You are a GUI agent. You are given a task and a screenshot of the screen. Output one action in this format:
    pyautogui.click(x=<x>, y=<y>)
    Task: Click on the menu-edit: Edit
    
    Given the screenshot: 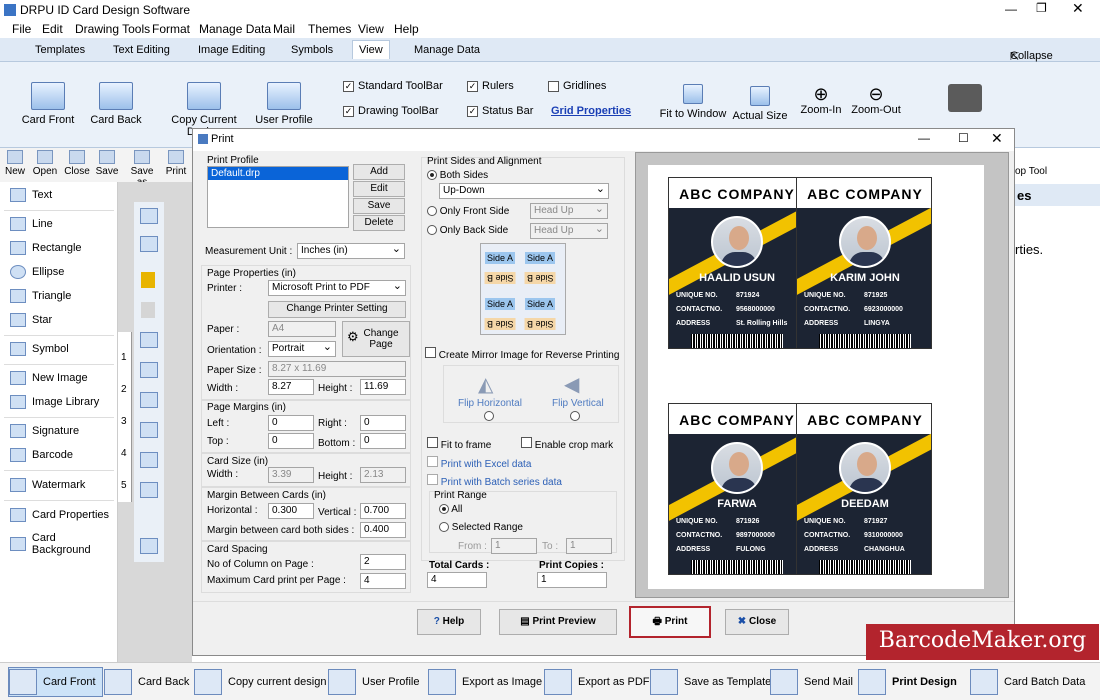 What is the action you would take?
    pyautogui.click(x=52, y=29)
    